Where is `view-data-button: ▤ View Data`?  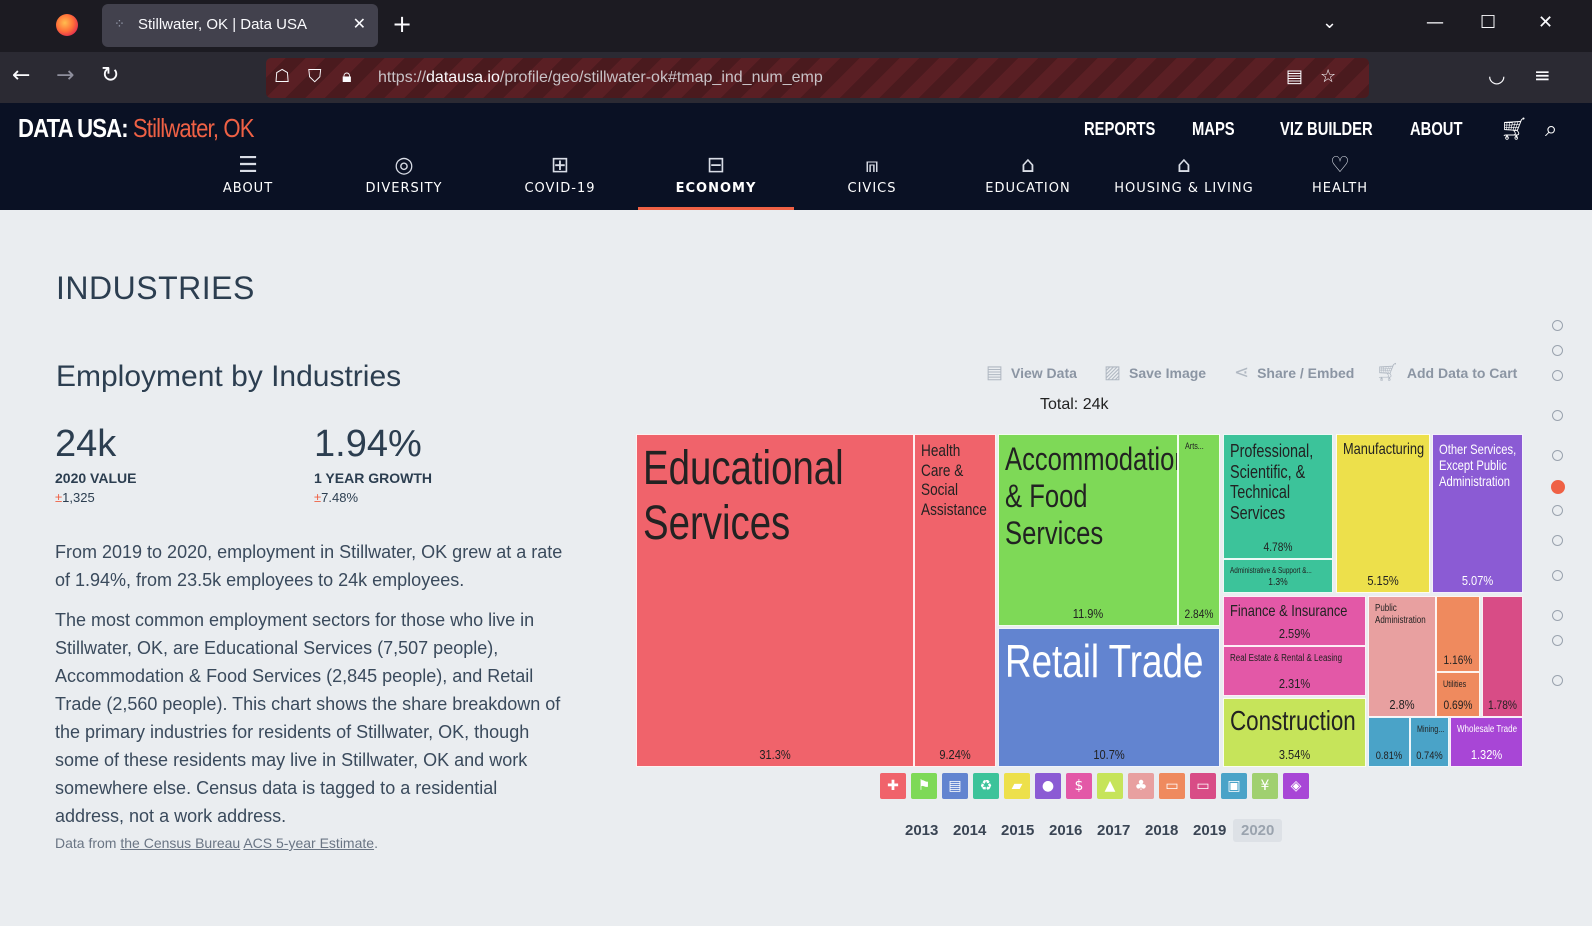 view-data-button: ▤ View Data is located at coordinates (1031, 372).